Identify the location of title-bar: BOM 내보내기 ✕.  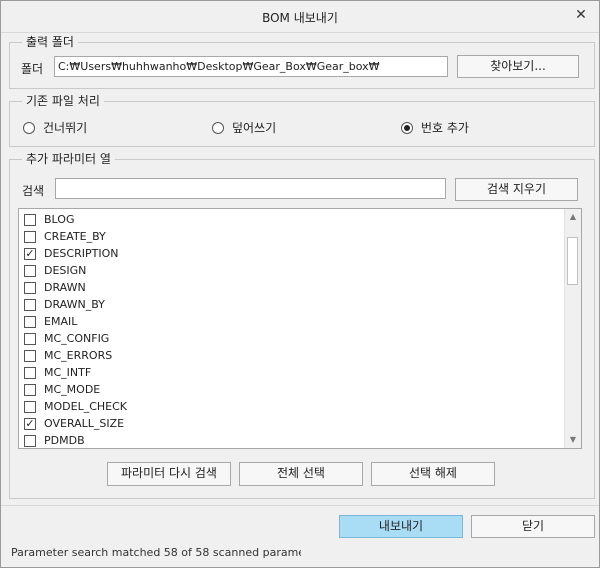
(300, 17).